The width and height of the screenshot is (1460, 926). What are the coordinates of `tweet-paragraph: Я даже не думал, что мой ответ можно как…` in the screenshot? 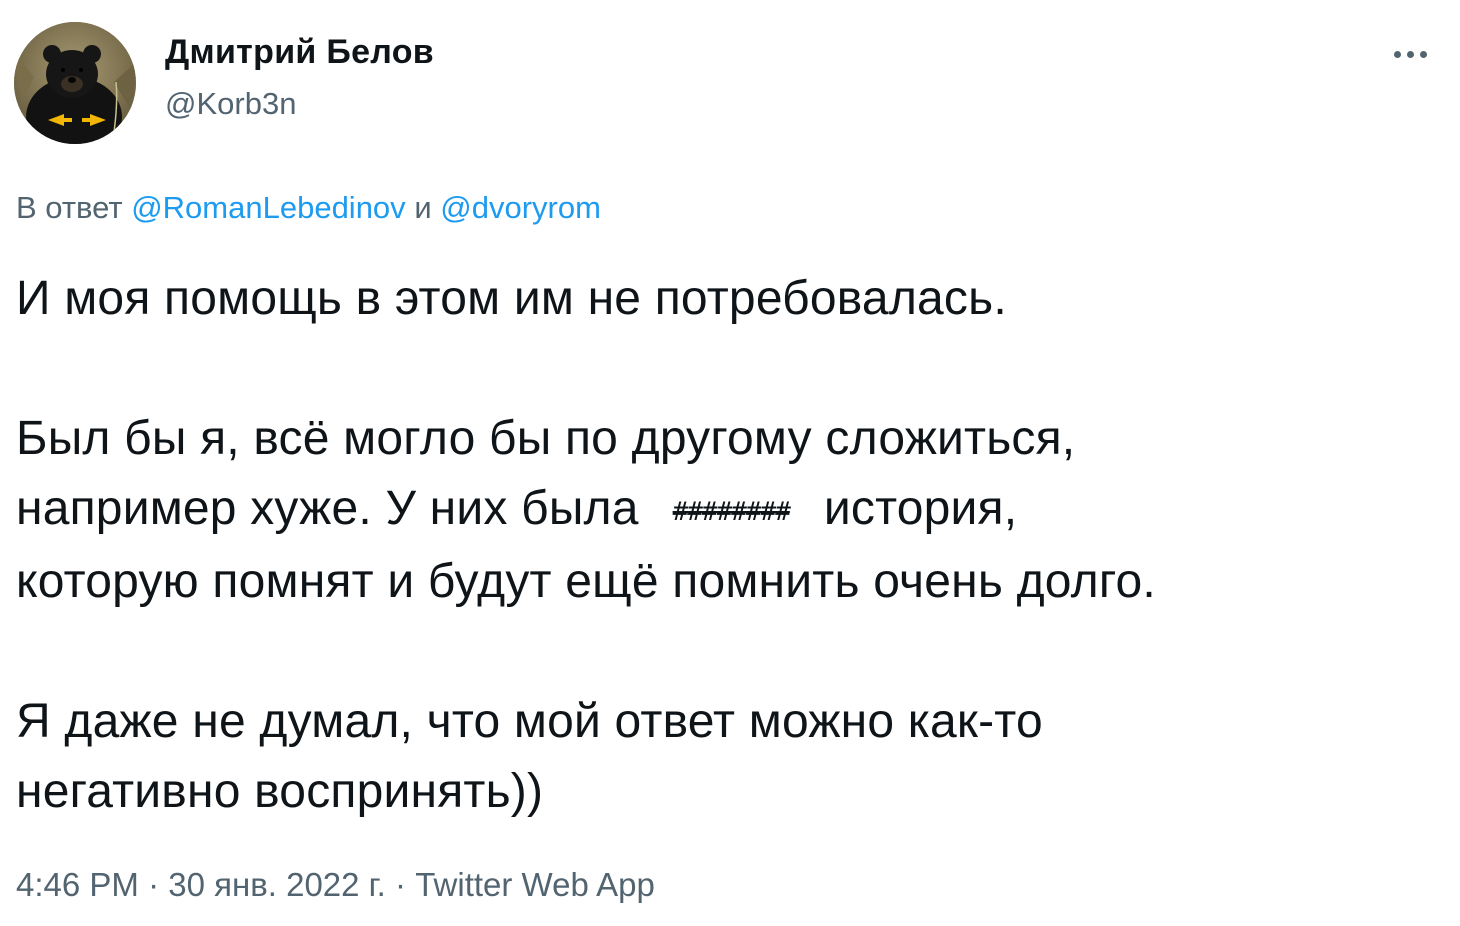 It's located at (529, 756).